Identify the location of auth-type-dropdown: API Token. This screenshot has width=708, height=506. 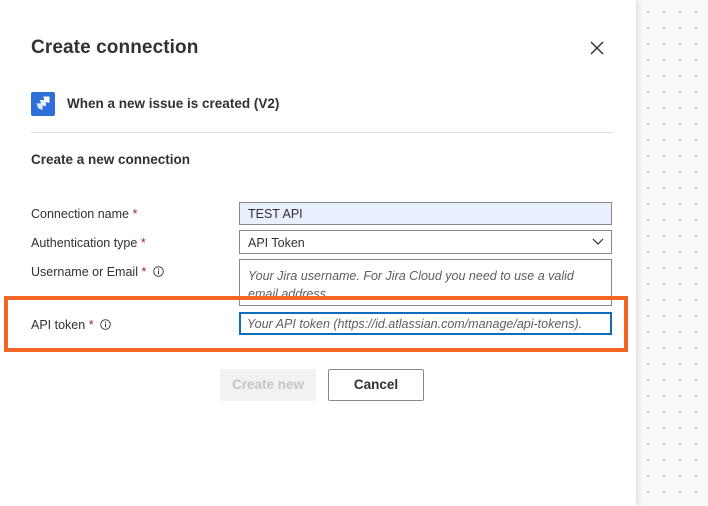
(425, 242).